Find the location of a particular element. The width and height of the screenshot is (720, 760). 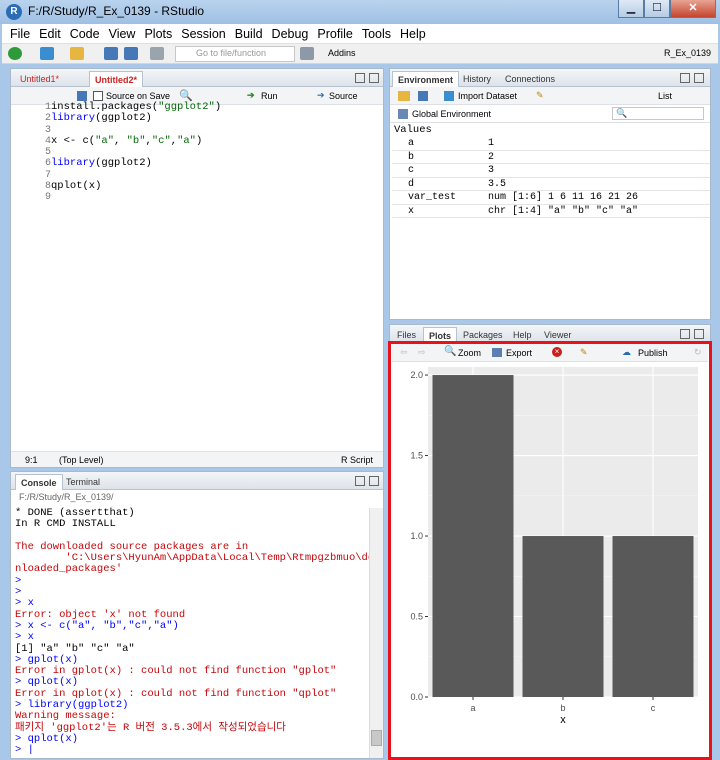

line-number: 8 is located at coordinates (47, 187).